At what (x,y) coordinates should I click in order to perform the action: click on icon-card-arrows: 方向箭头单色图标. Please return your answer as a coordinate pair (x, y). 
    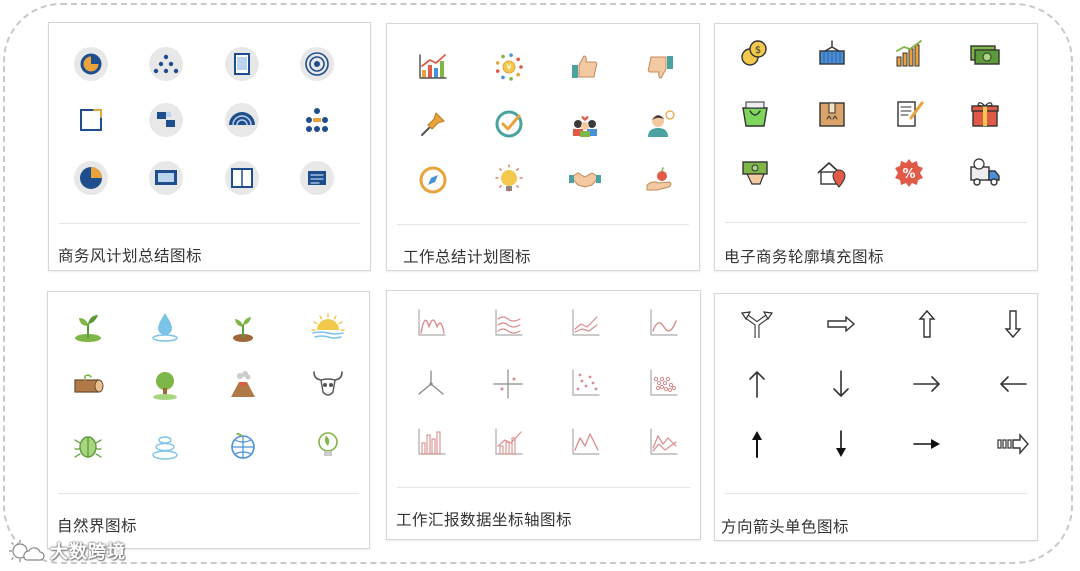
    Looking at the image, I should click on (876, 417).